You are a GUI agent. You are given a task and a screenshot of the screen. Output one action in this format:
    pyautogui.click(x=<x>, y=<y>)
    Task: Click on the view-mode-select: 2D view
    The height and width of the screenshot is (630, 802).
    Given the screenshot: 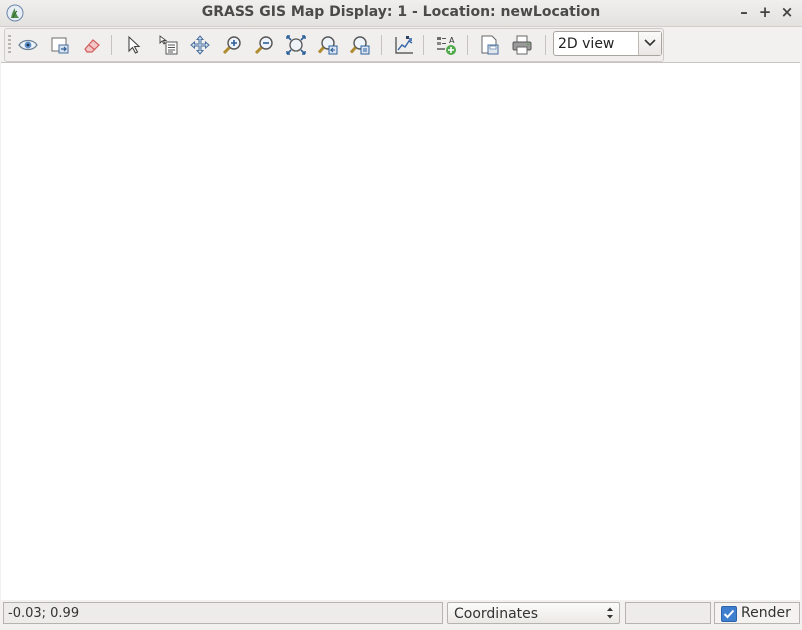 What is the action you would take?
    pyautogui.click(x=607, y=43)
    